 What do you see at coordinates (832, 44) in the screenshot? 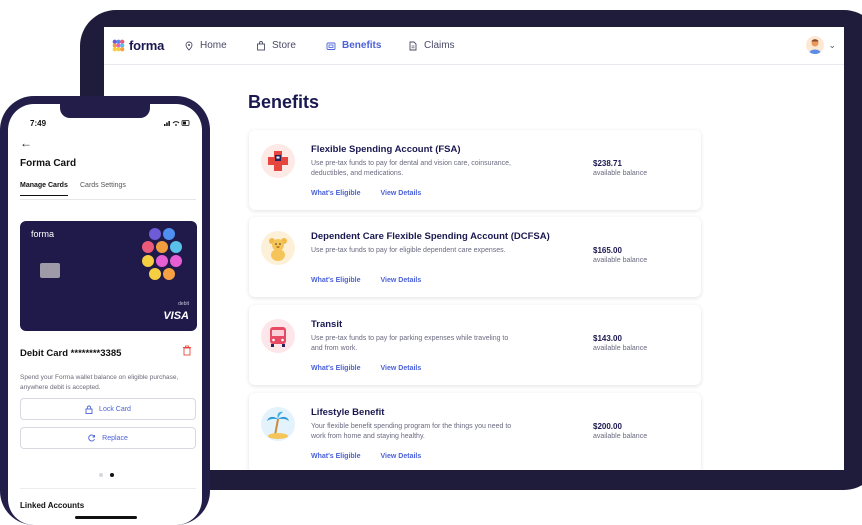
I see `chevron-down-icon: ⌄` at bounding box center [832, 44].